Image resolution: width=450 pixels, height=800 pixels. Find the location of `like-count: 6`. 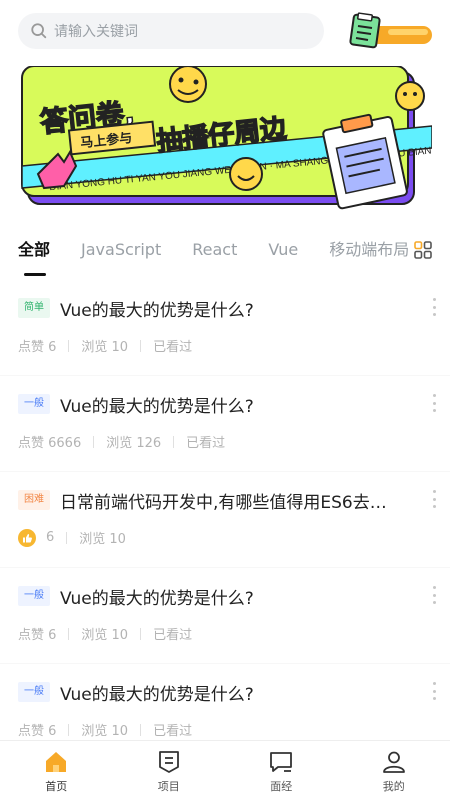

like-count: 6 is located at coordinates (50, 537).